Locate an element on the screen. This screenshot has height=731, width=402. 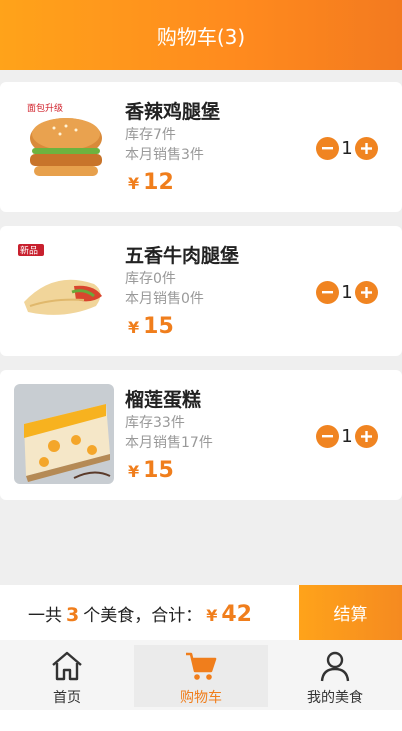
tab-my-food: 我的美食 is located at coordinates (335, 676).